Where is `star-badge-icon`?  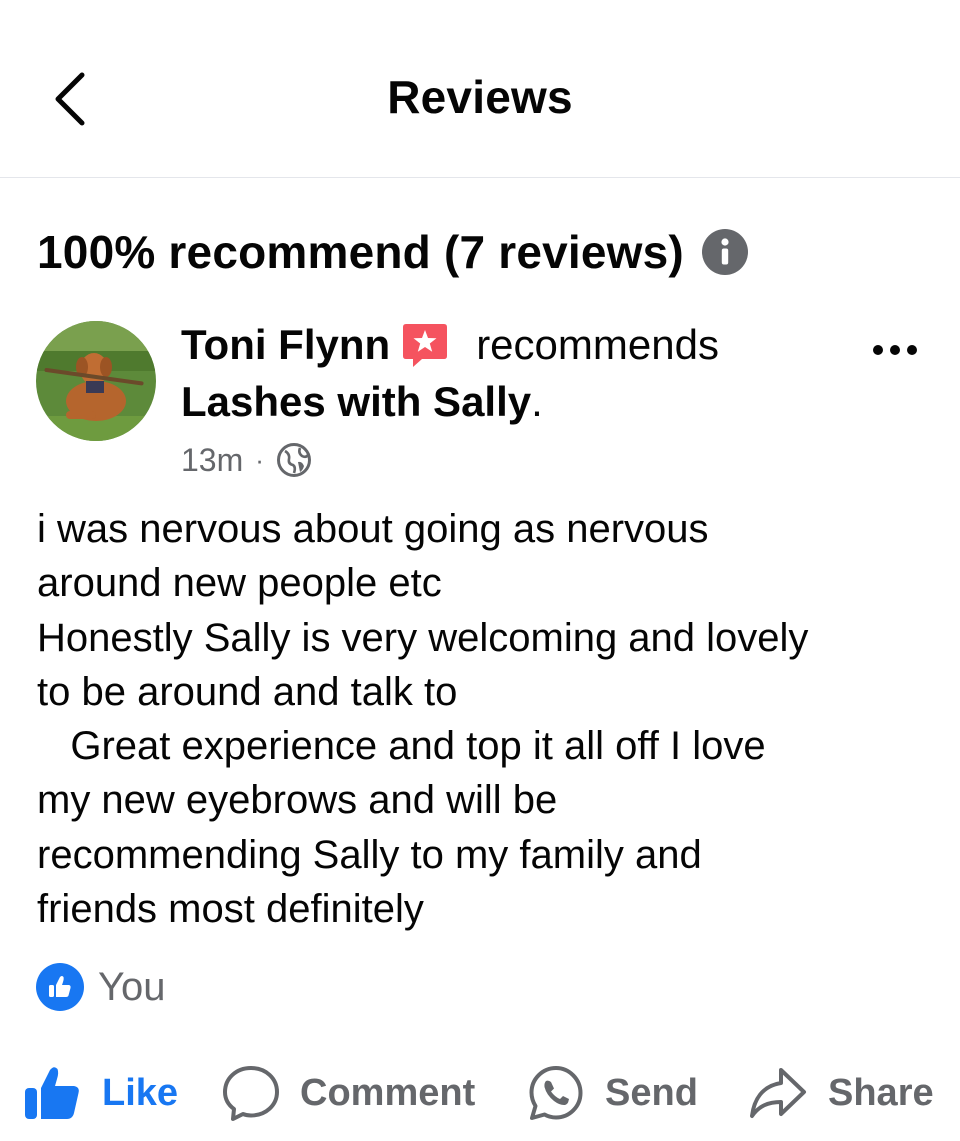
star-badge-icon is located at coordinates (425, 345).